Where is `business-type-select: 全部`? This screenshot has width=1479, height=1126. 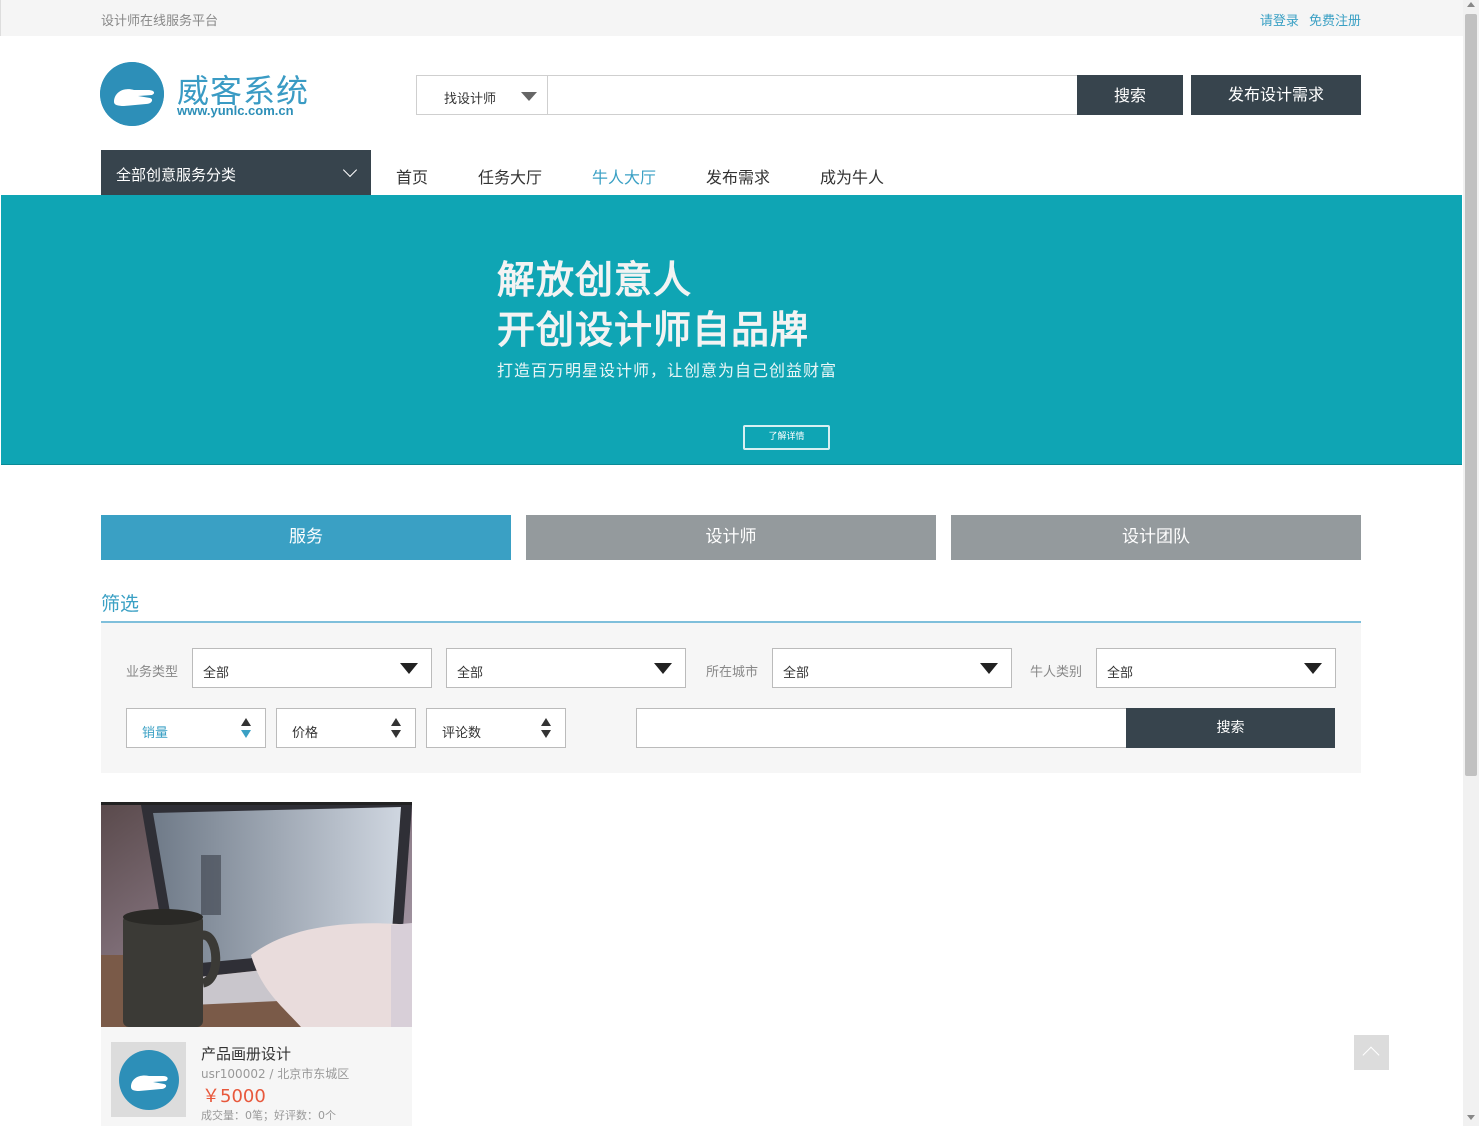
business-type-select: 全部 is located at coordinates (312, 668).